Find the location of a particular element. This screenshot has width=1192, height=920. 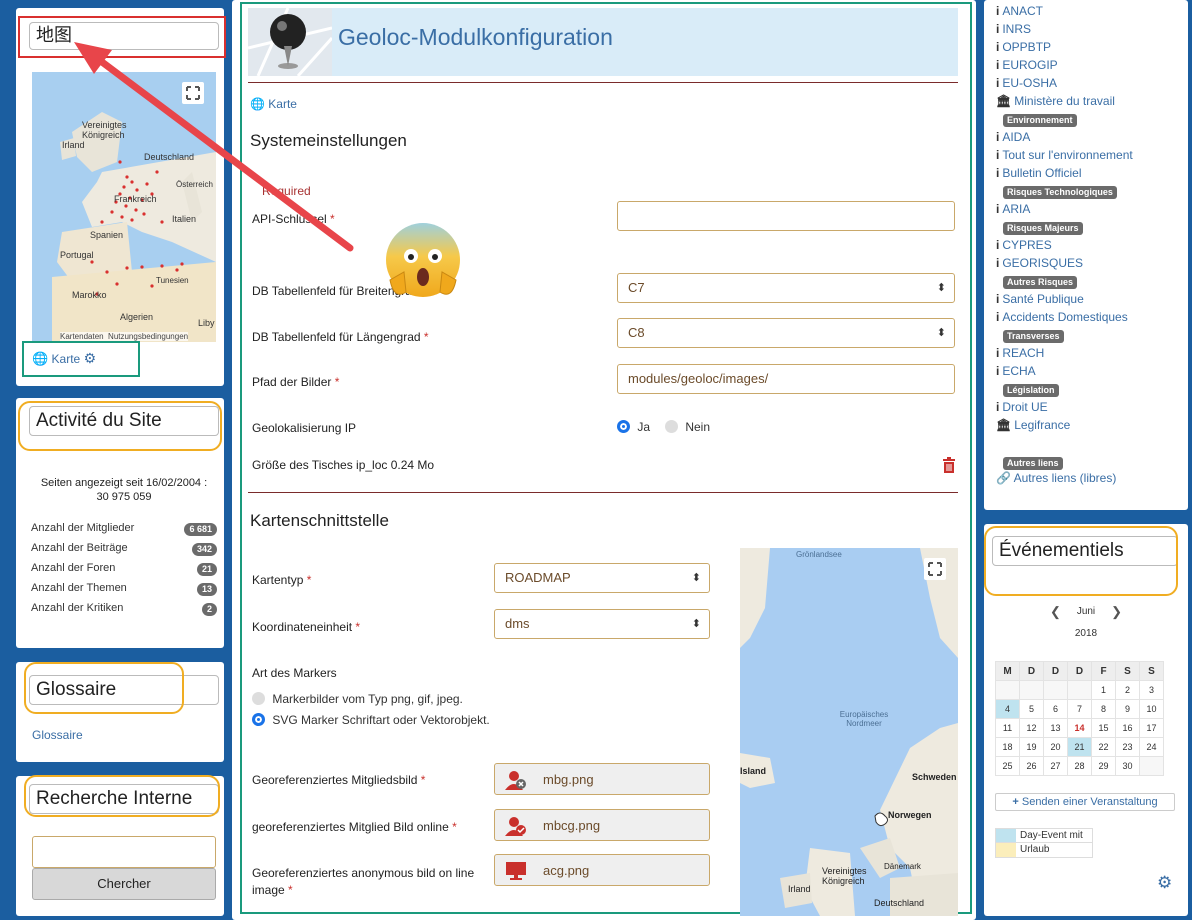

resource-link-label: INRS is located at coordinates (1016, 29).